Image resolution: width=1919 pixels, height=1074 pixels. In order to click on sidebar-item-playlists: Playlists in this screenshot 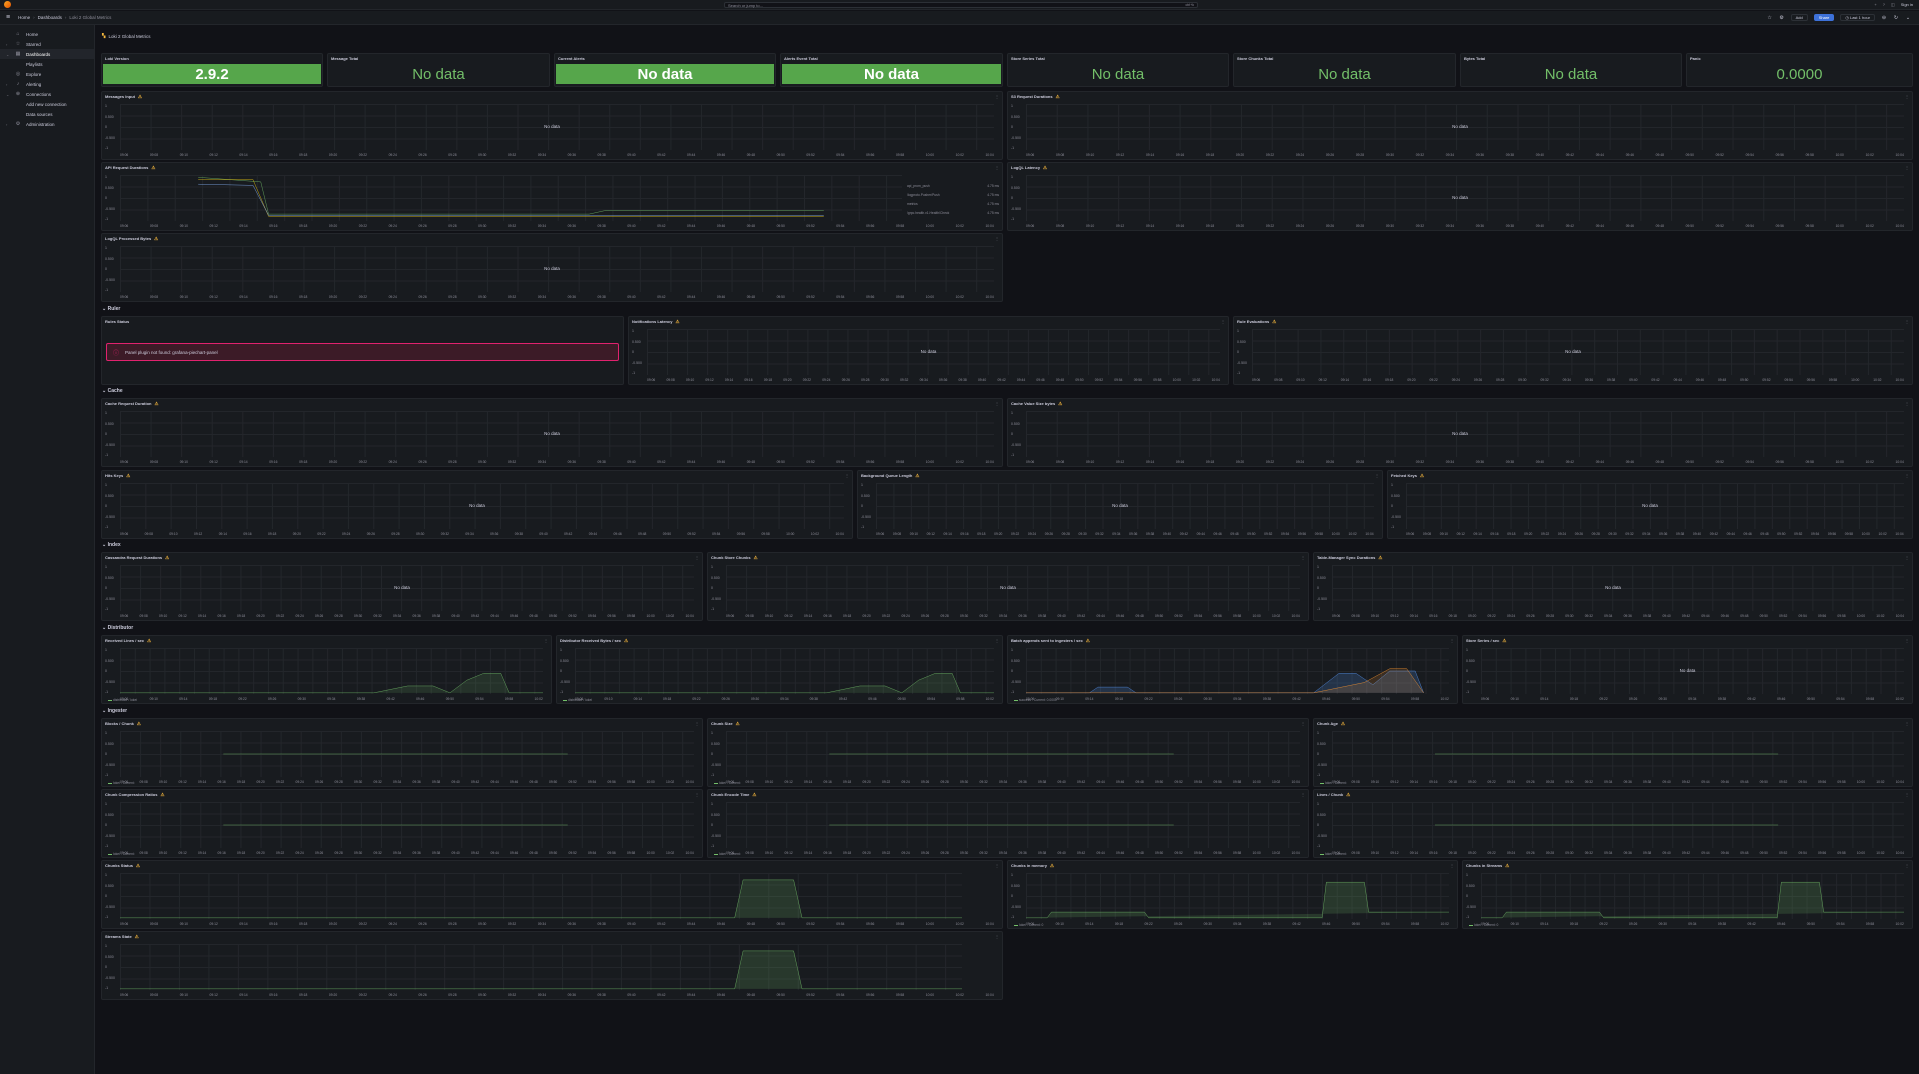, I will do `click(47, 64)`.